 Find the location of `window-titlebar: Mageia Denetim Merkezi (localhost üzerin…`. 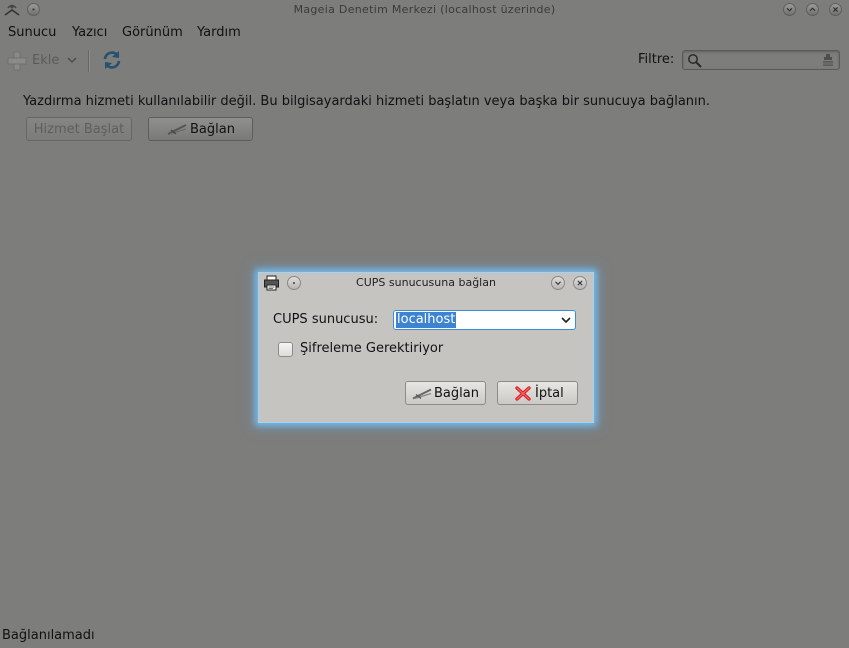

window-titlebar: Mageia Denetim Merkezi (localhost üzerin… is located at coordinates (424, 10).